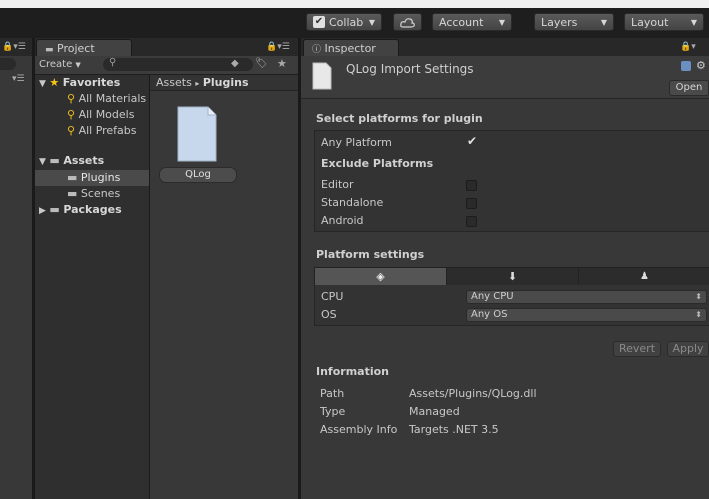  Describe the element at coordinates (399, 118) in the screenshot. I see `select-platforms-header: Select platforms for plugin` at that location.